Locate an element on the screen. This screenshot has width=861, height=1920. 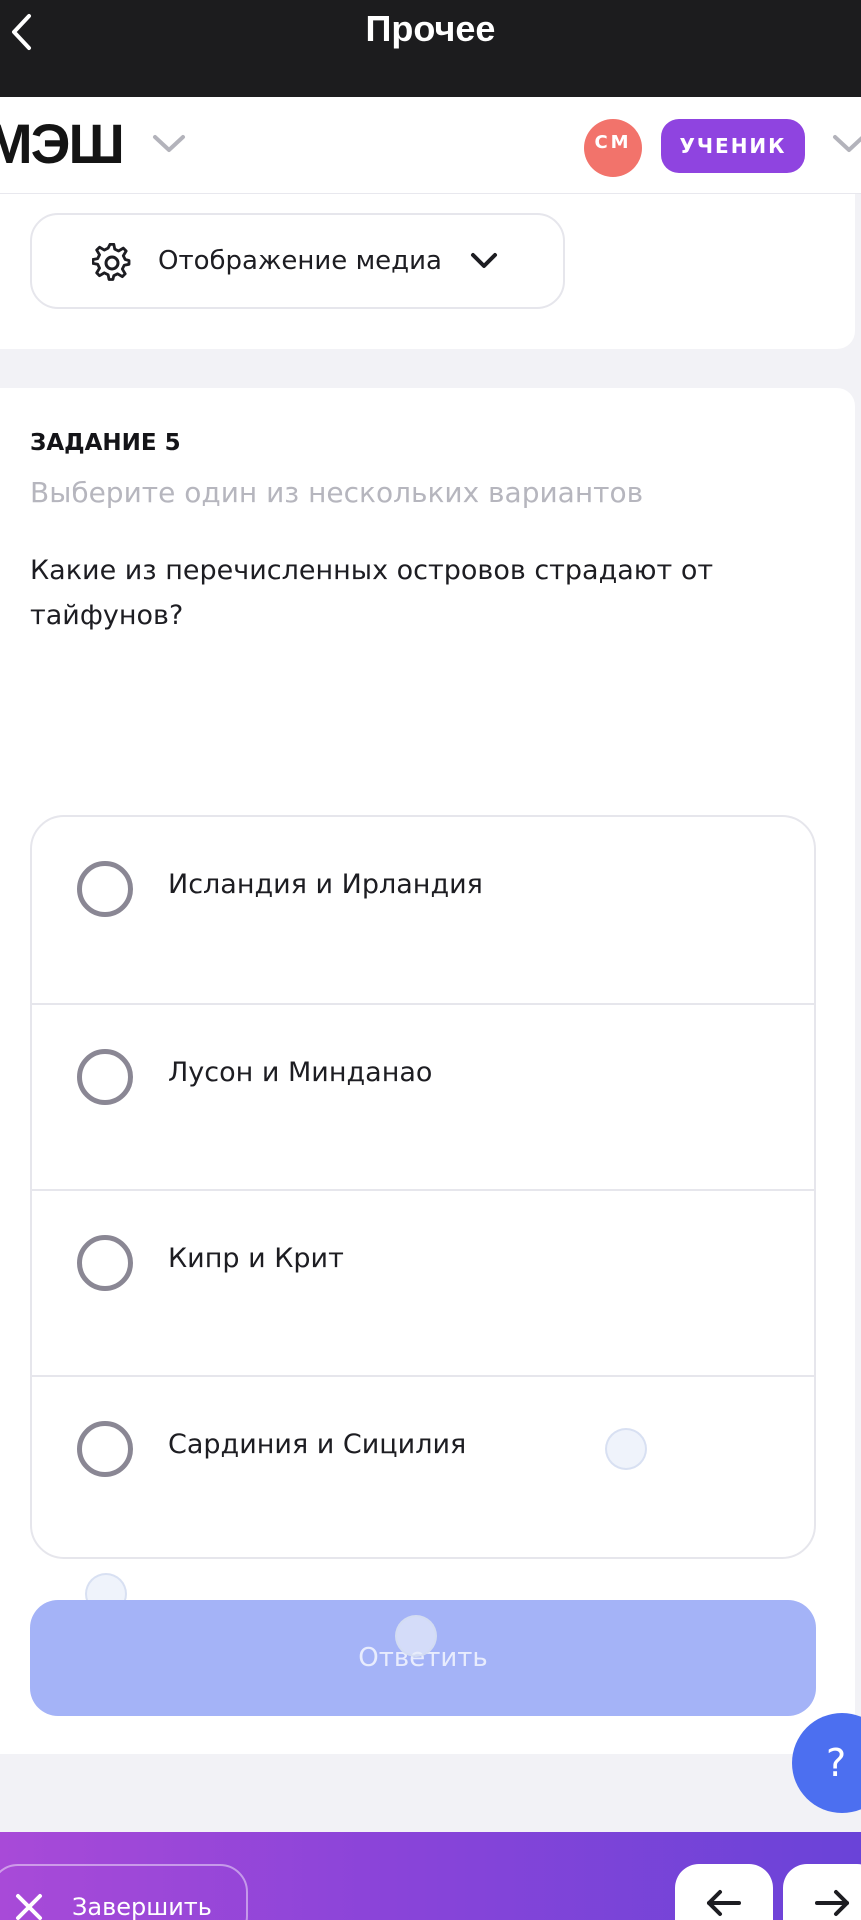
task-number: ЗАДАНИЕ 5 is located at coordinates (105, 443).